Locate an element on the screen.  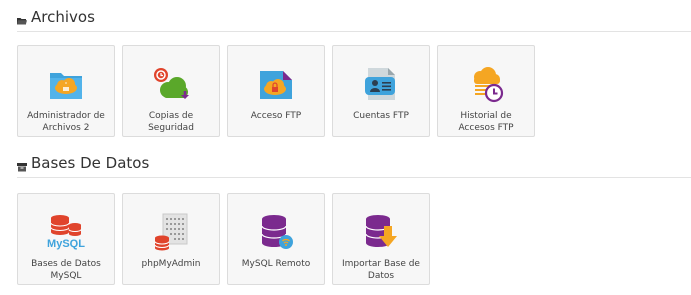
ftp-accounts-icon is located at coordinates (380, 84).